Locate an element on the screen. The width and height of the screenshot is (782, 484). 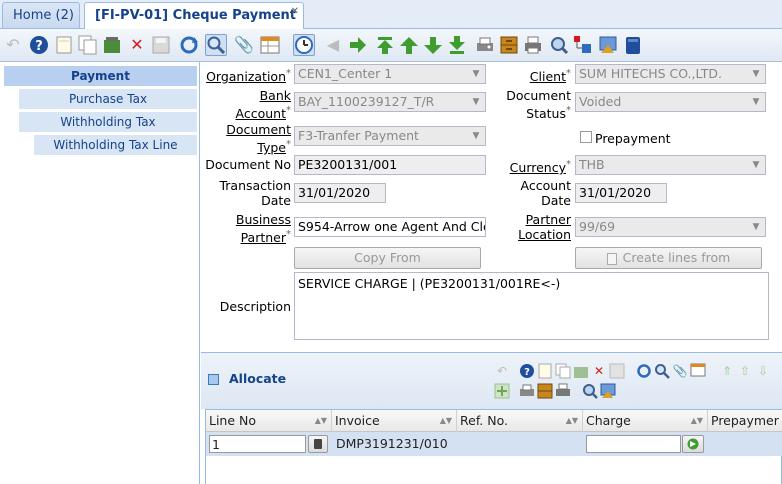
document-no-field: PE3200131/001 is located at coordinates (390, 165).